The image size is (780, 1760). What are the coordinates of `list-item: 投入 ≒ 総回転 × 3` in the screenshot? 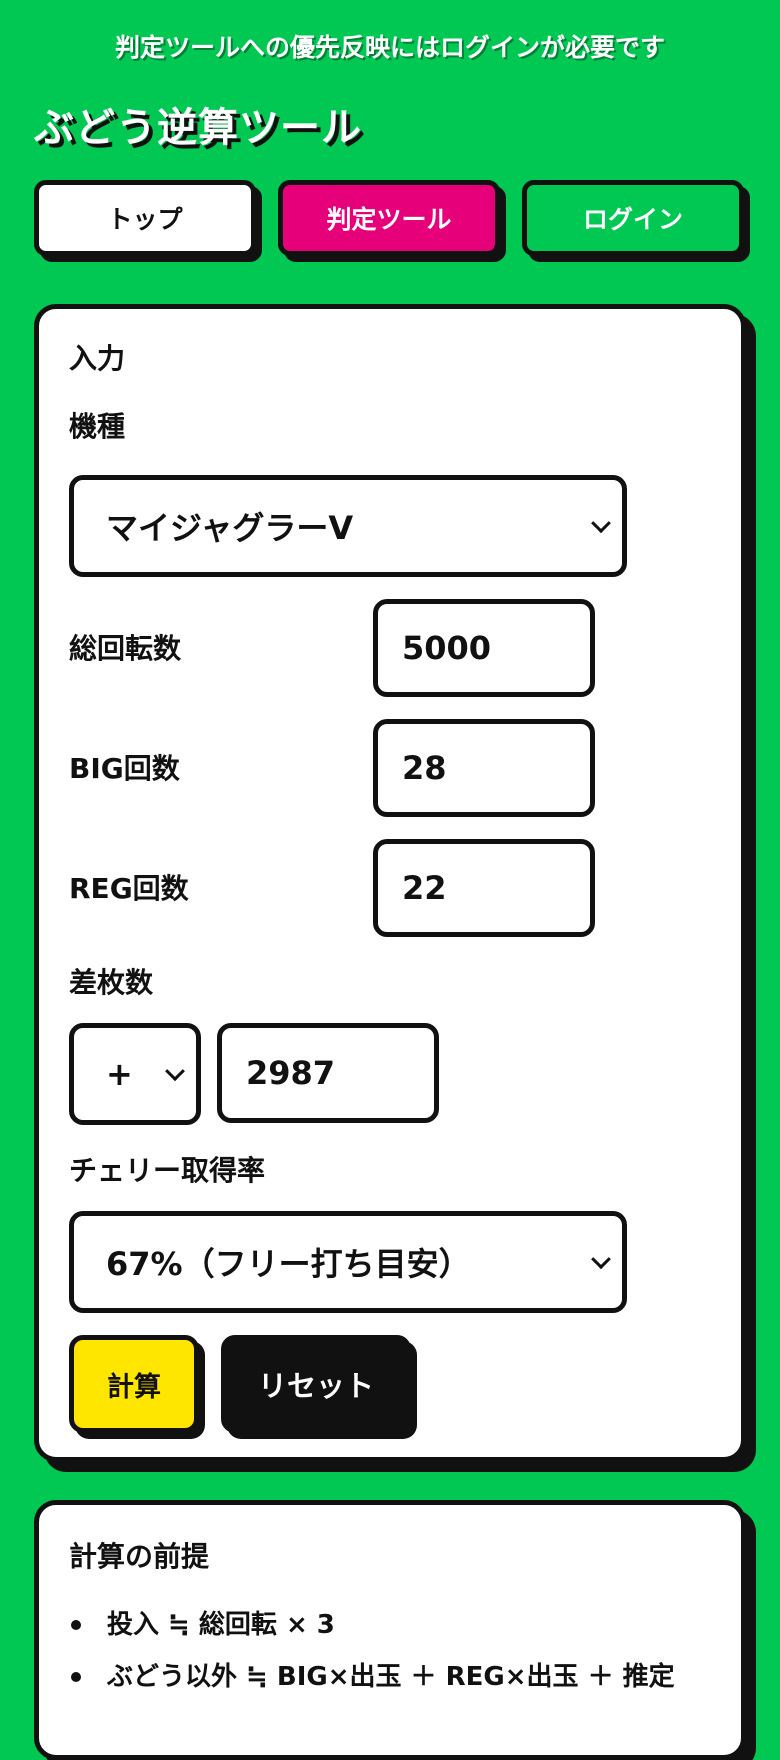 It's located at (372, 1631).